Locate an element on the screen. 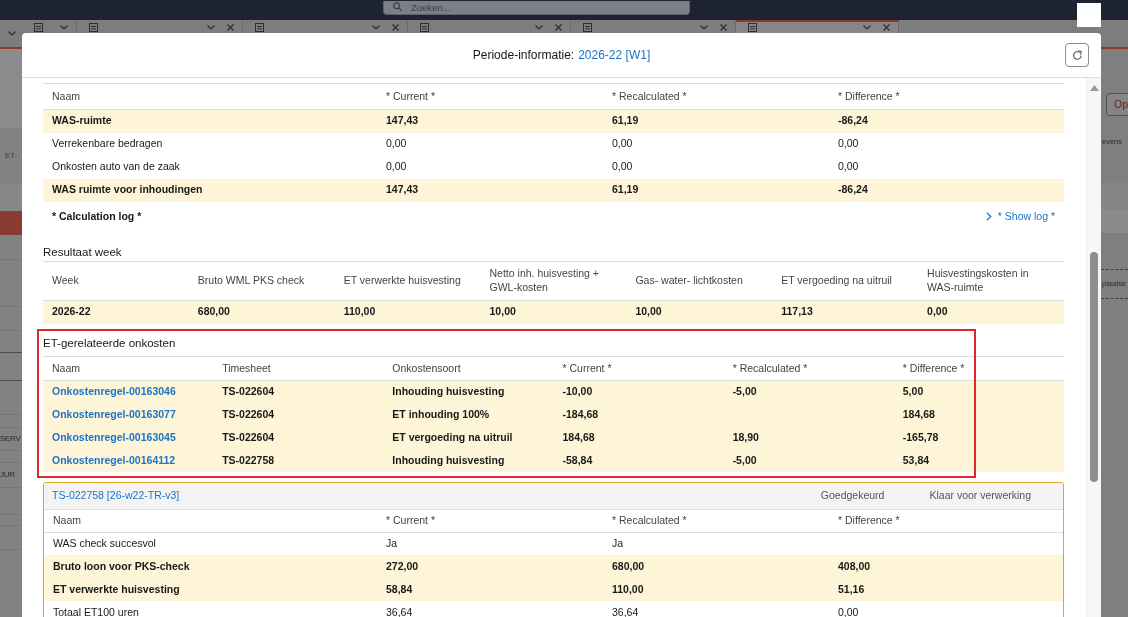  table-cell: 2026-22 is located at coordinates (116, 312).